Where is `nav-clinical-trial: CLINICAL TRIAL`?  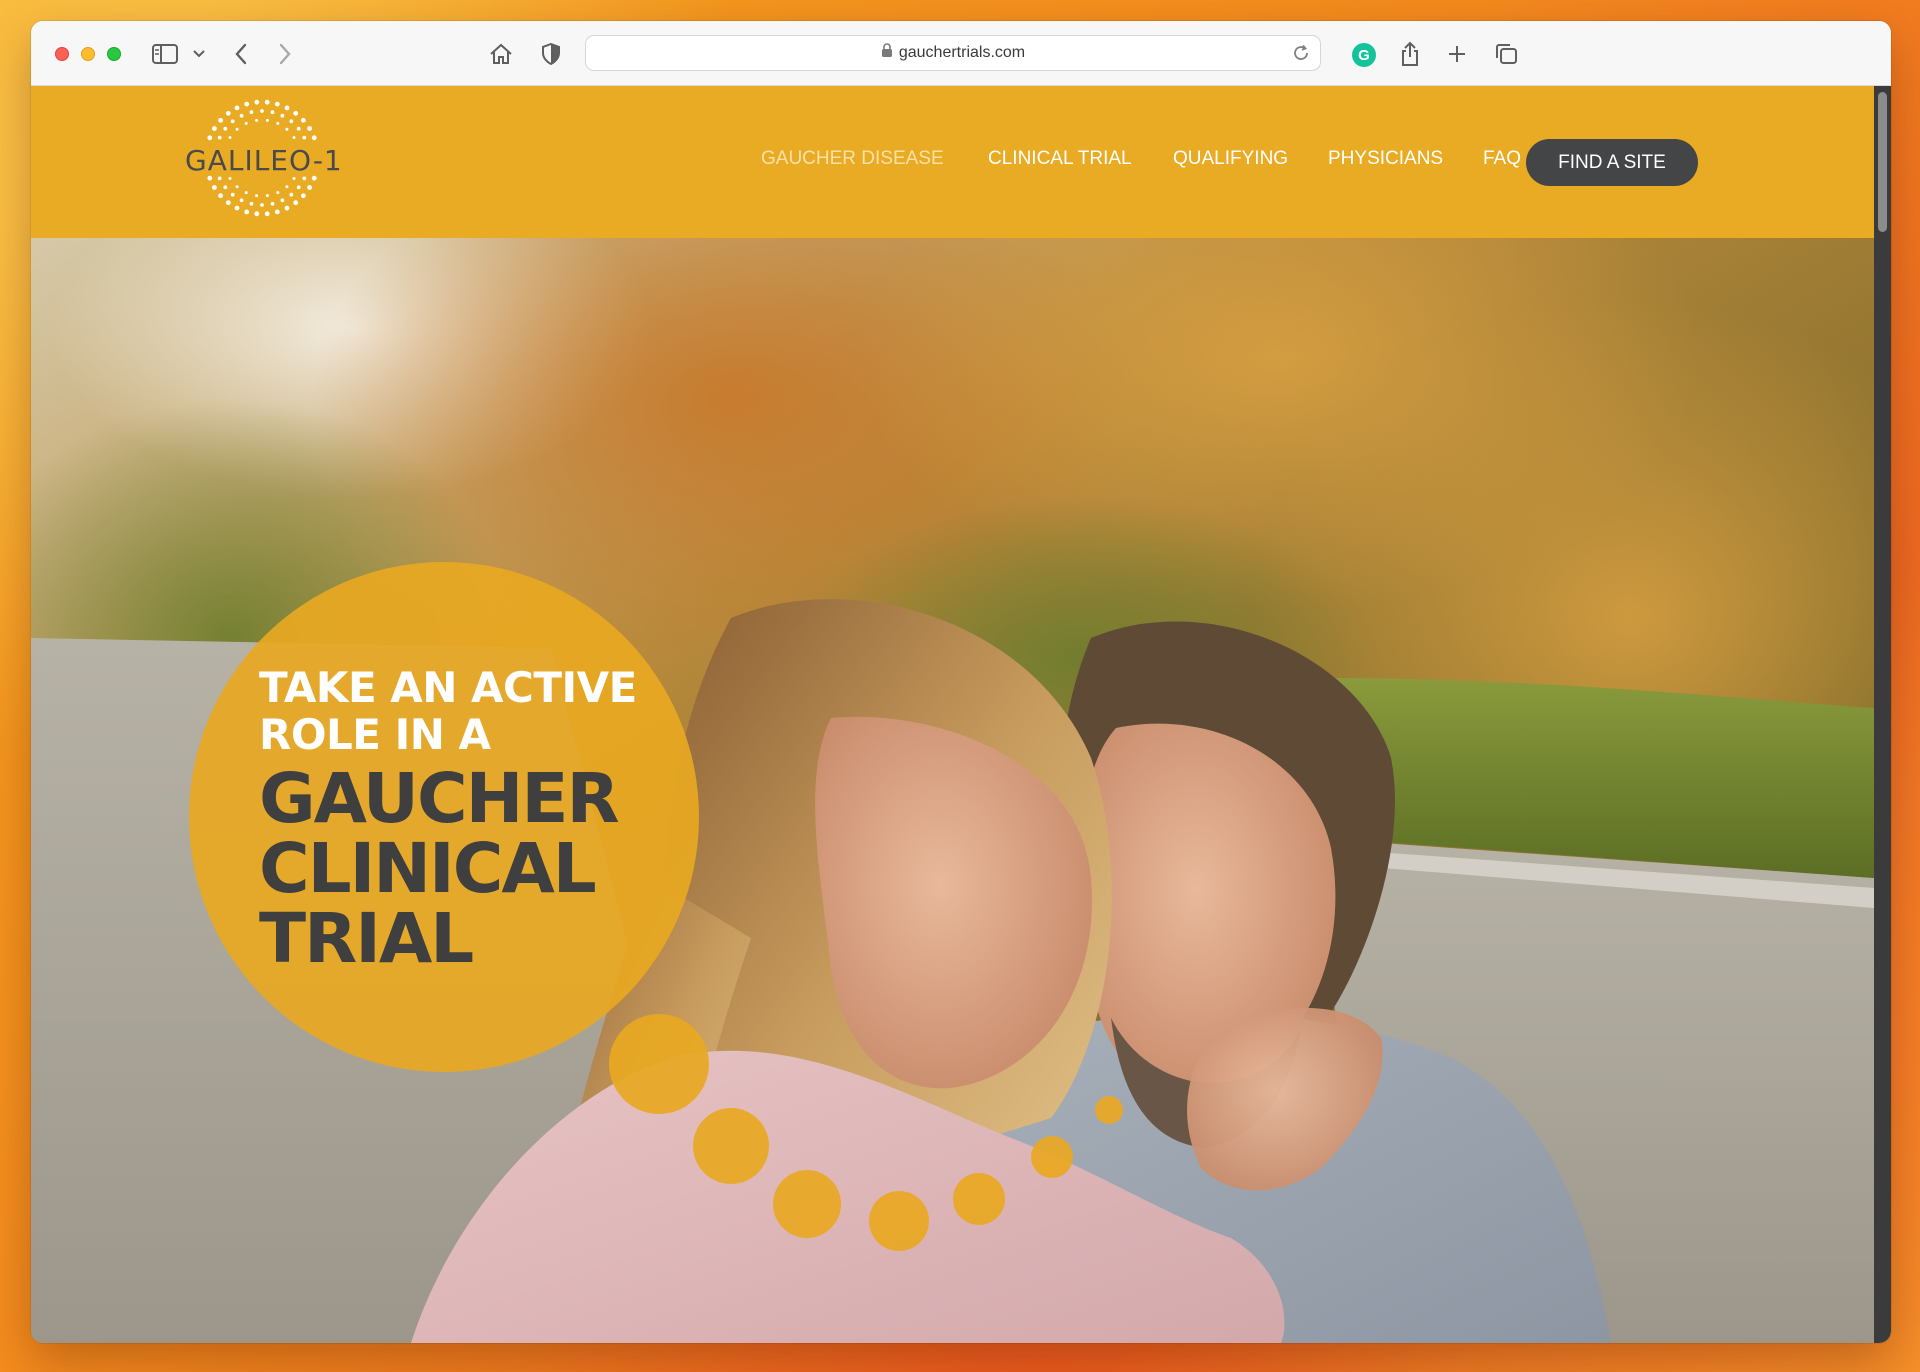
nav-clinical-trial: CLINICAL TRIAL is located at coordinates (1060, 159).